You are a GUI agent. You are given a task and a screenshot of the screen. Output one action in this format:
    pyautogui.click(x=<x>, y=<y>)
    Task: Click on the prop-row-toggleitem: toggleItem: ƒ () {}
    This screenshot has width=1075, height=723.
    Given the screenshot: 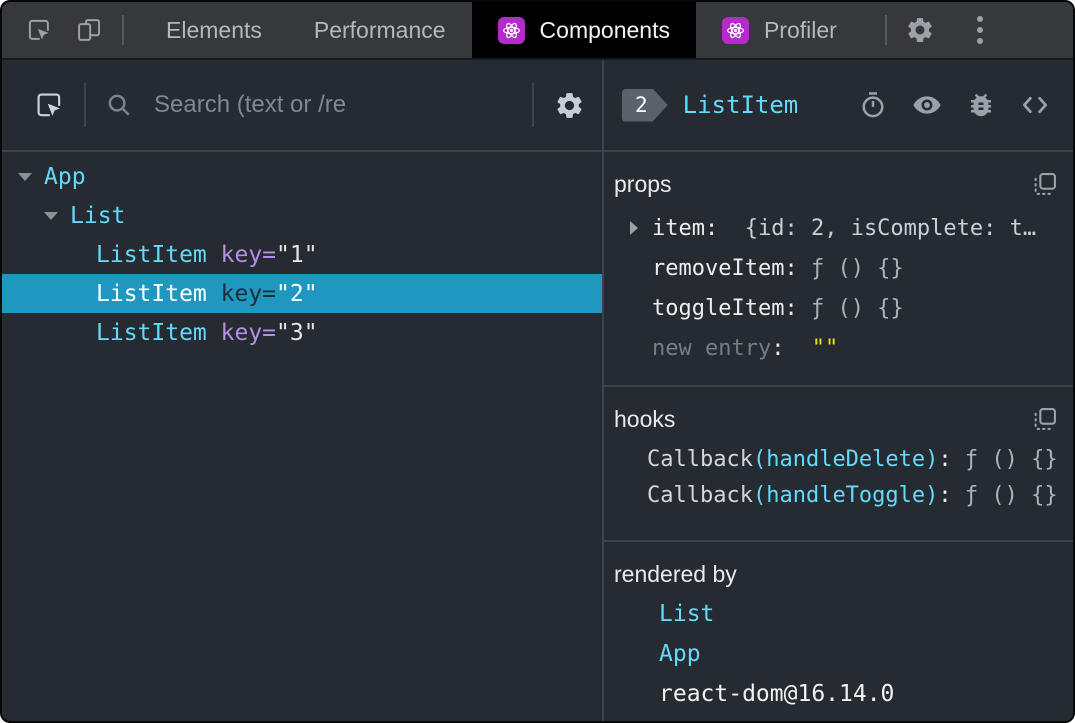 What is the action you would take?
    pyautogui.click(x=839, y=308)
    